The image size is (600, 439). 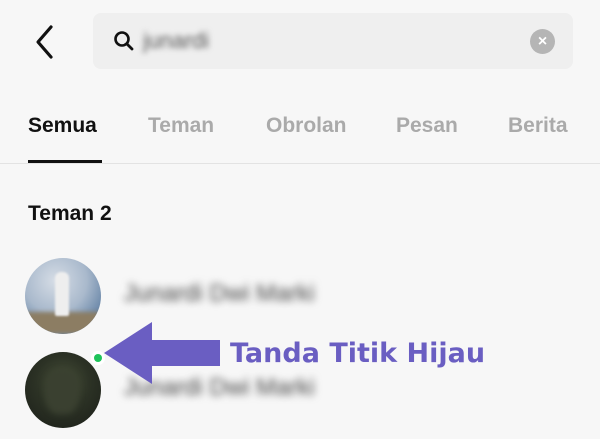 What do you see at coordinates (162, 353) in the screenshot?
I see `arrow-annotation-icon` at bounding box center [162, 353].